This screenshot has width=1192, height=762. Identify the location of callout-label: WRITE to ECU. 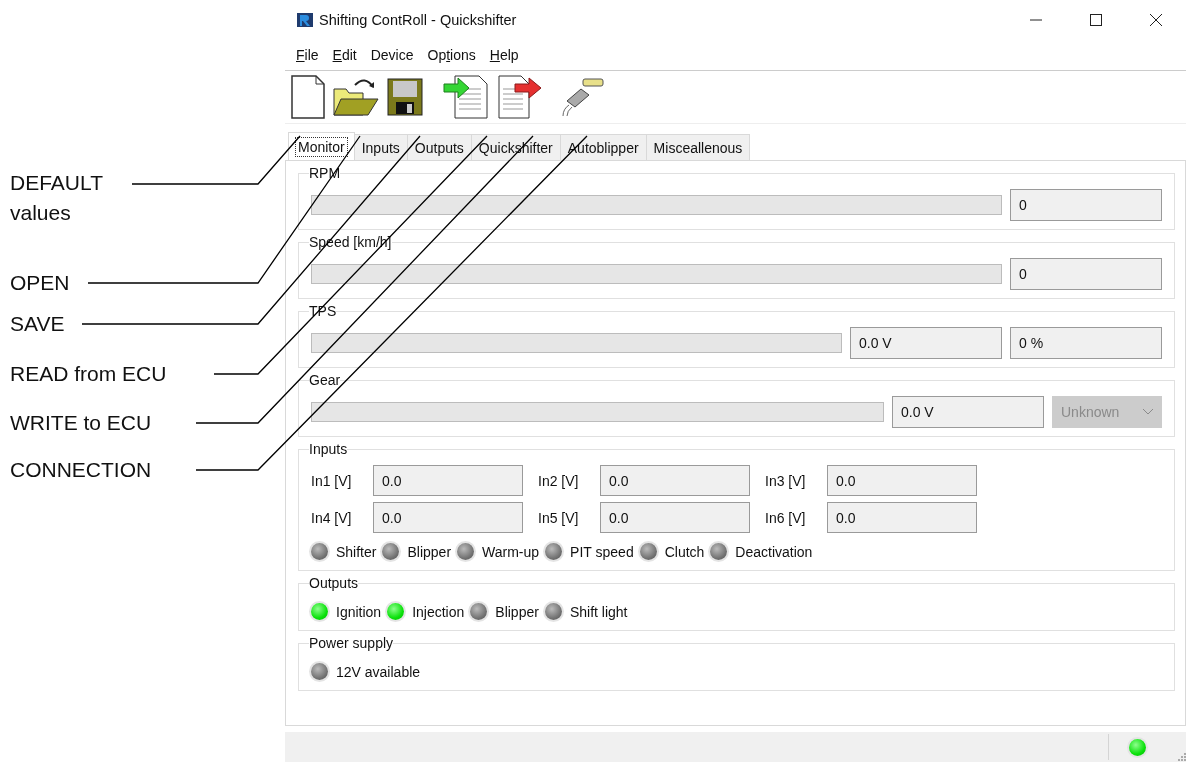
(81, 423).